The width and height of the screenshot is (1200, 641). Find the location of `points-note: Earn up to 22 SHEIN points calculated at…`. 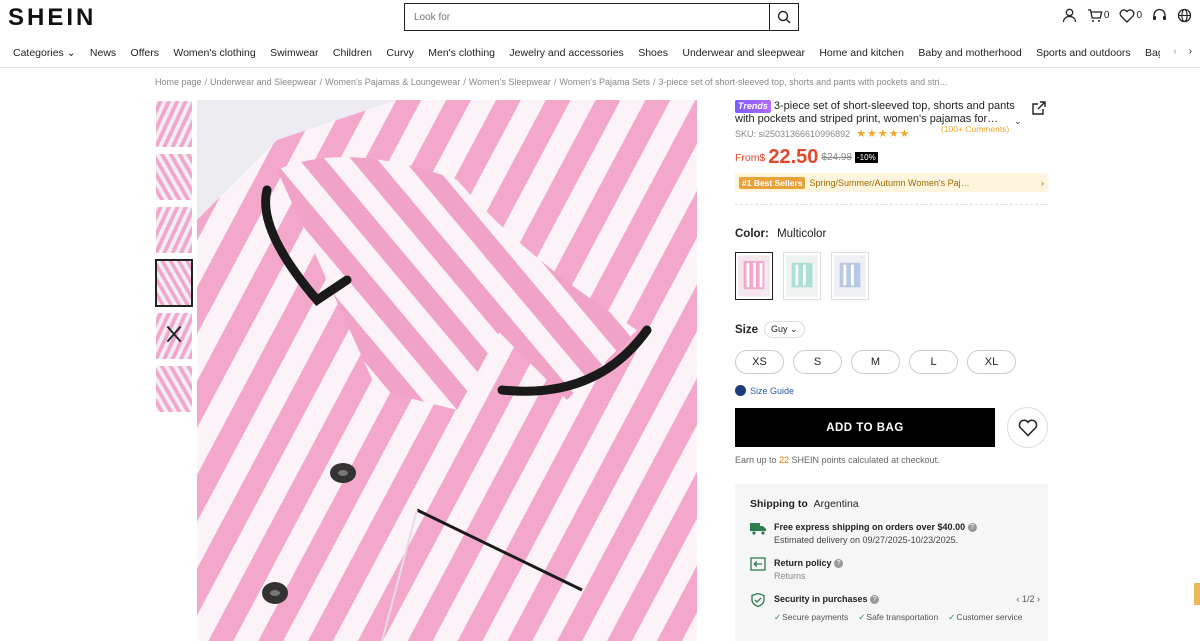

points-note: Earn up to 22 SHEIN points calculated at… is located at coordinates (837, 460).